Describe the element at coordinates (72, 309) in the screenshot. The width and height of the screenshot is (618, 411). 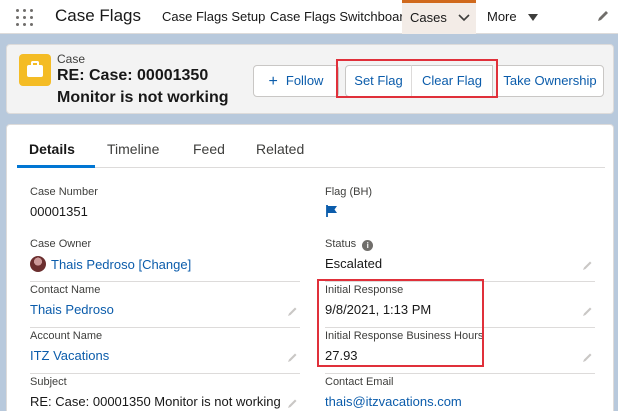
I see `contact-name-link: Thais Pedroso` at that location.